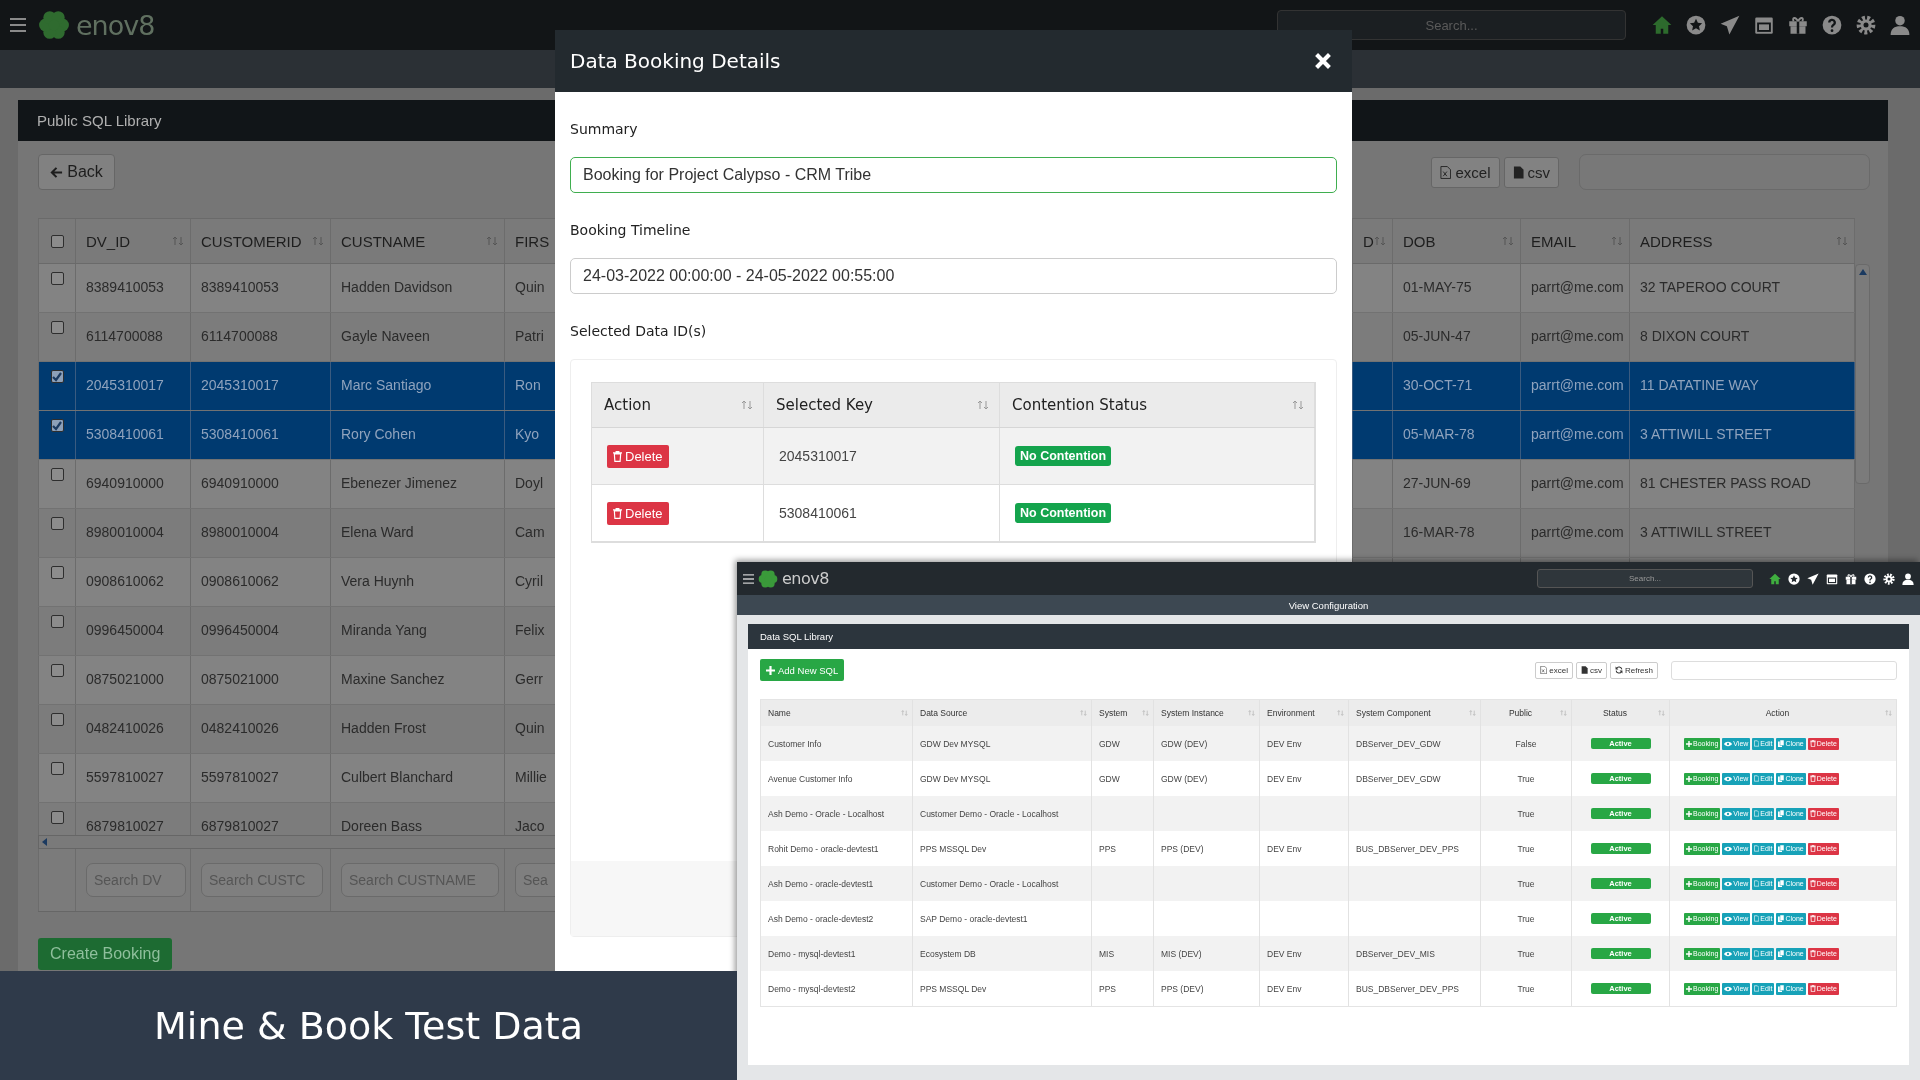  I want to click on table-cell: Ash Demo - oracle-devtest1, so click(821, 883).